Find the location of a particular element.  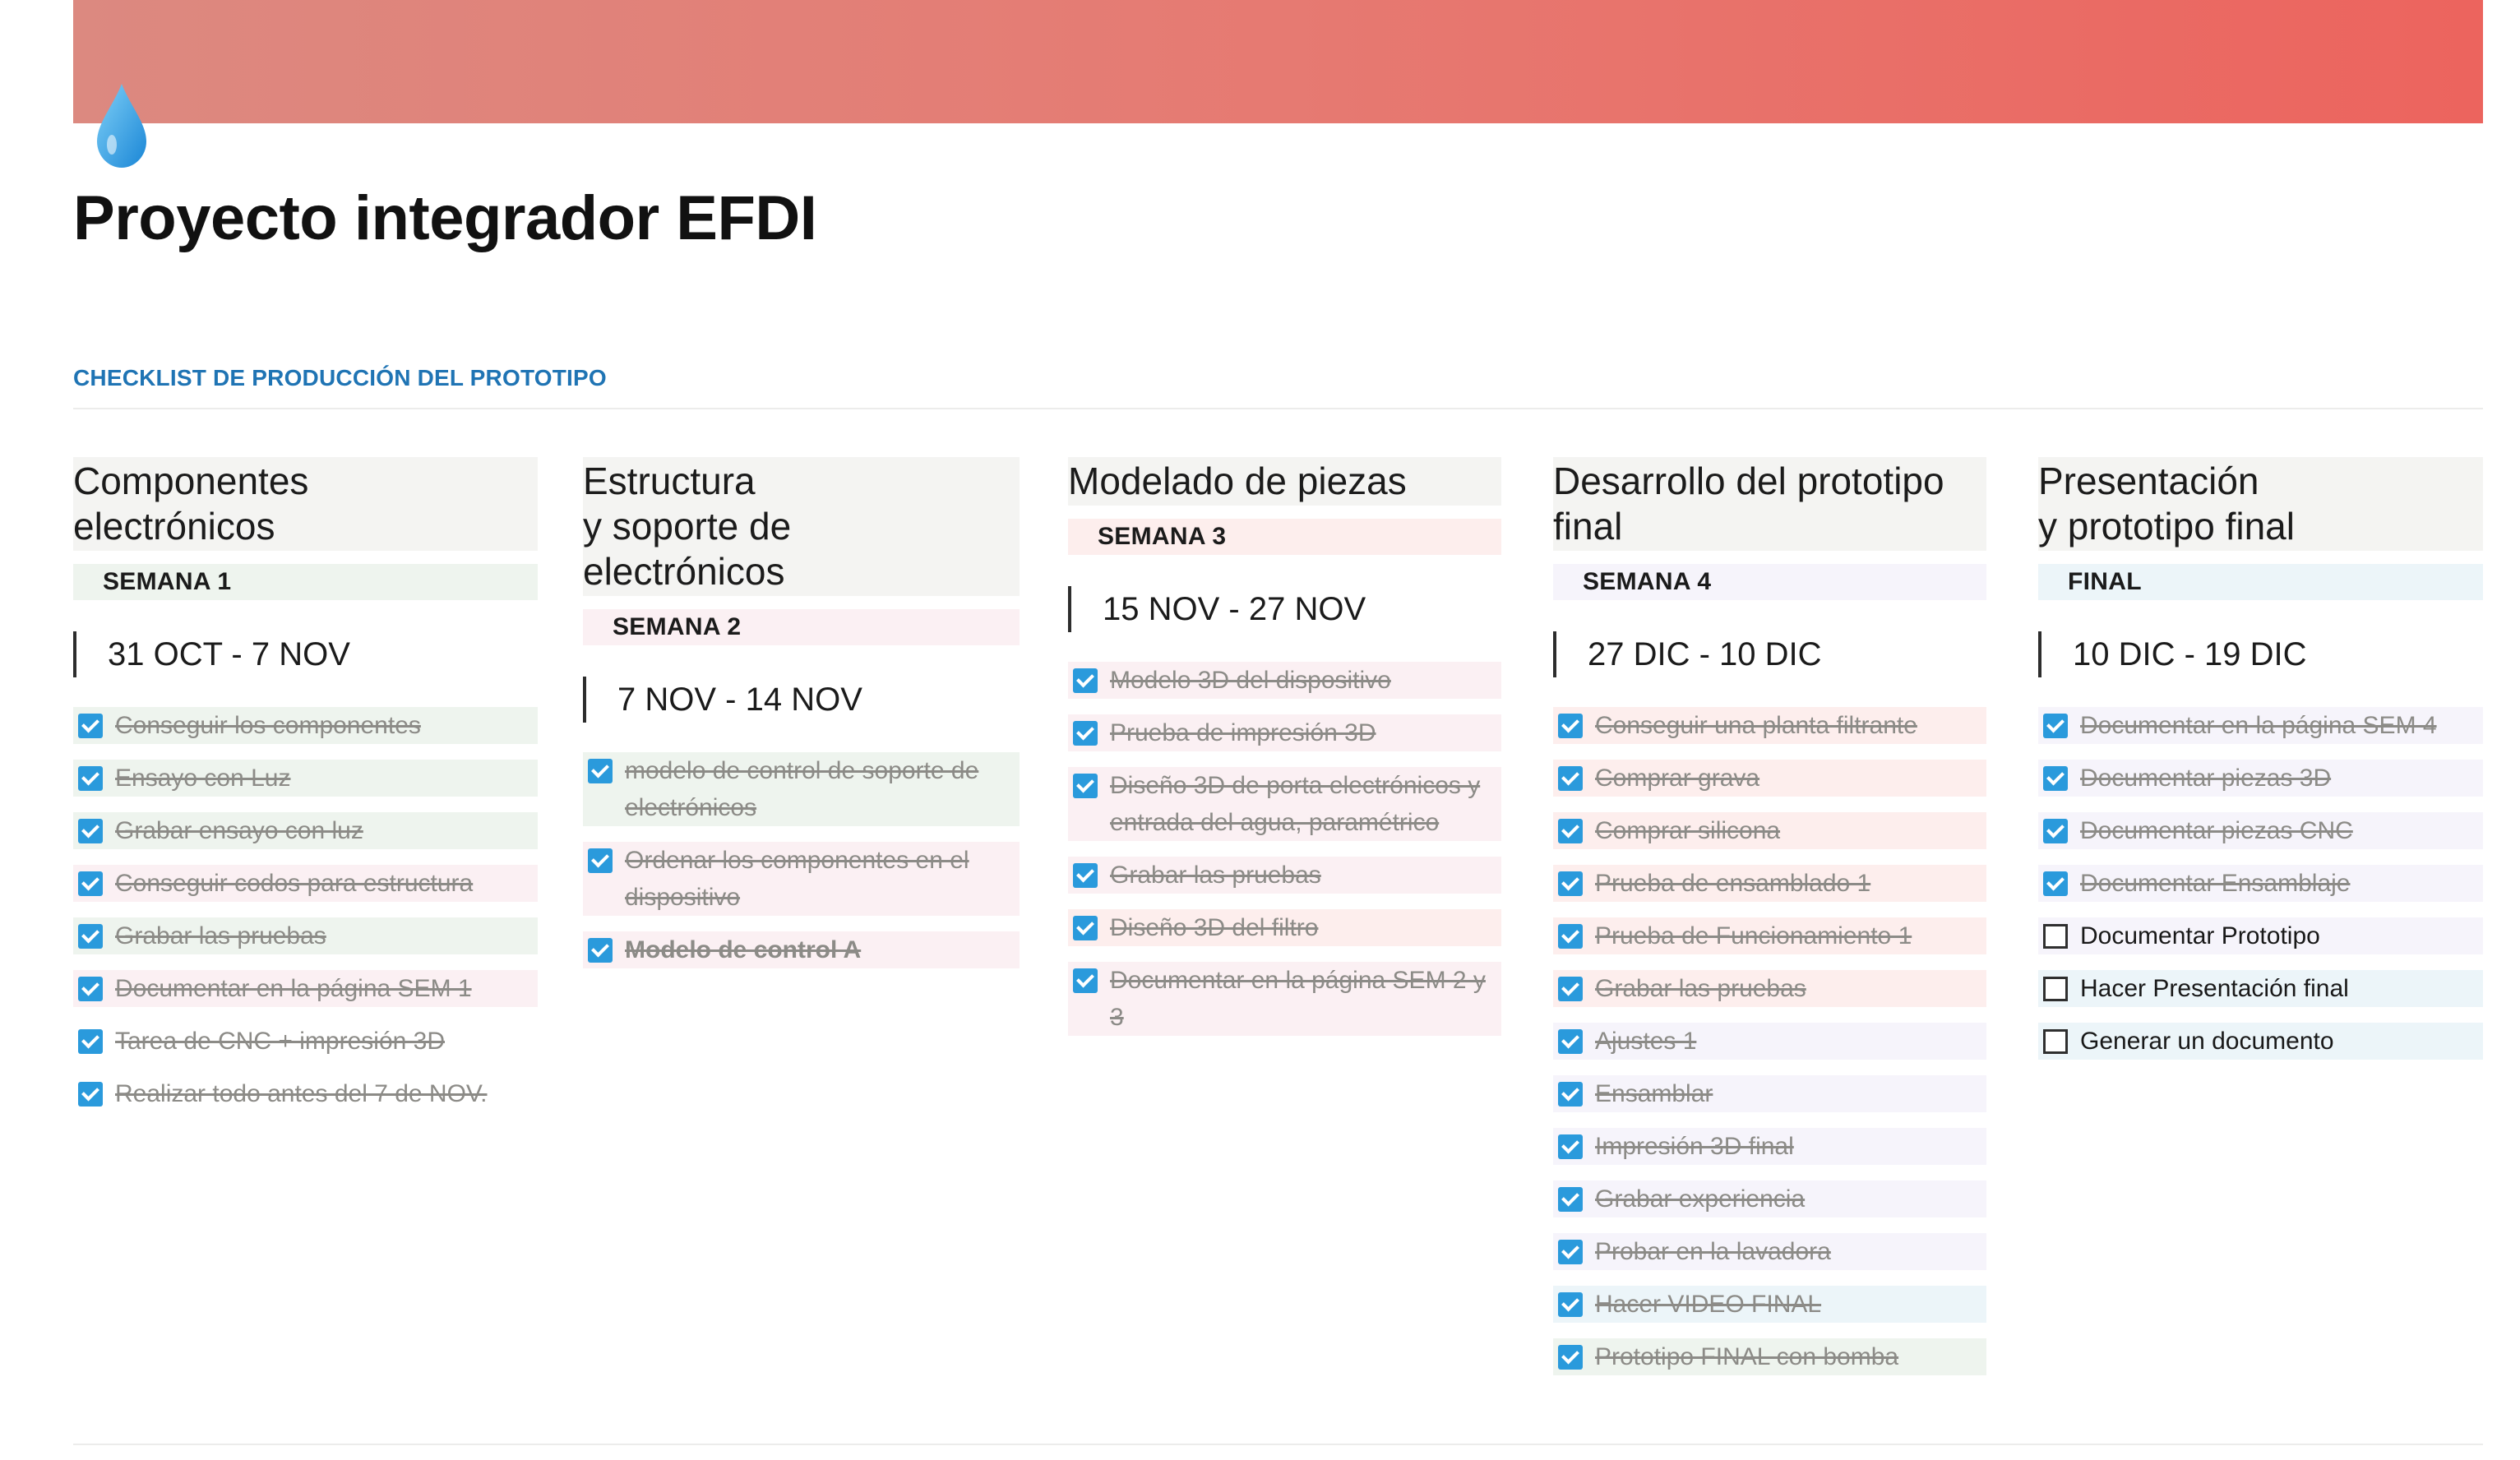

page-title: Proyecto integrador EFDI is located at coordinates (445, 218).